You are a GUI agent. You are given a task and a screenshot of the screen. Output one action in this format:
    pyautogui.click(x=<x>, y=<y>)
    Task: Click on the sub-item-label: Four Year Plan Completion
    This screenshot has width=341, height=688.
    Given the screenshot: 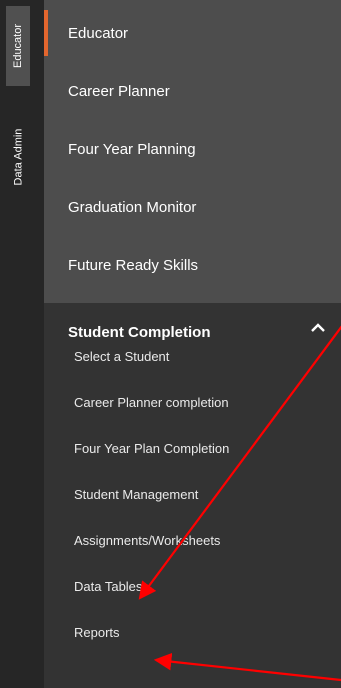 What is the action you would take?
    pyautogui.click(x=152, y=448)
    